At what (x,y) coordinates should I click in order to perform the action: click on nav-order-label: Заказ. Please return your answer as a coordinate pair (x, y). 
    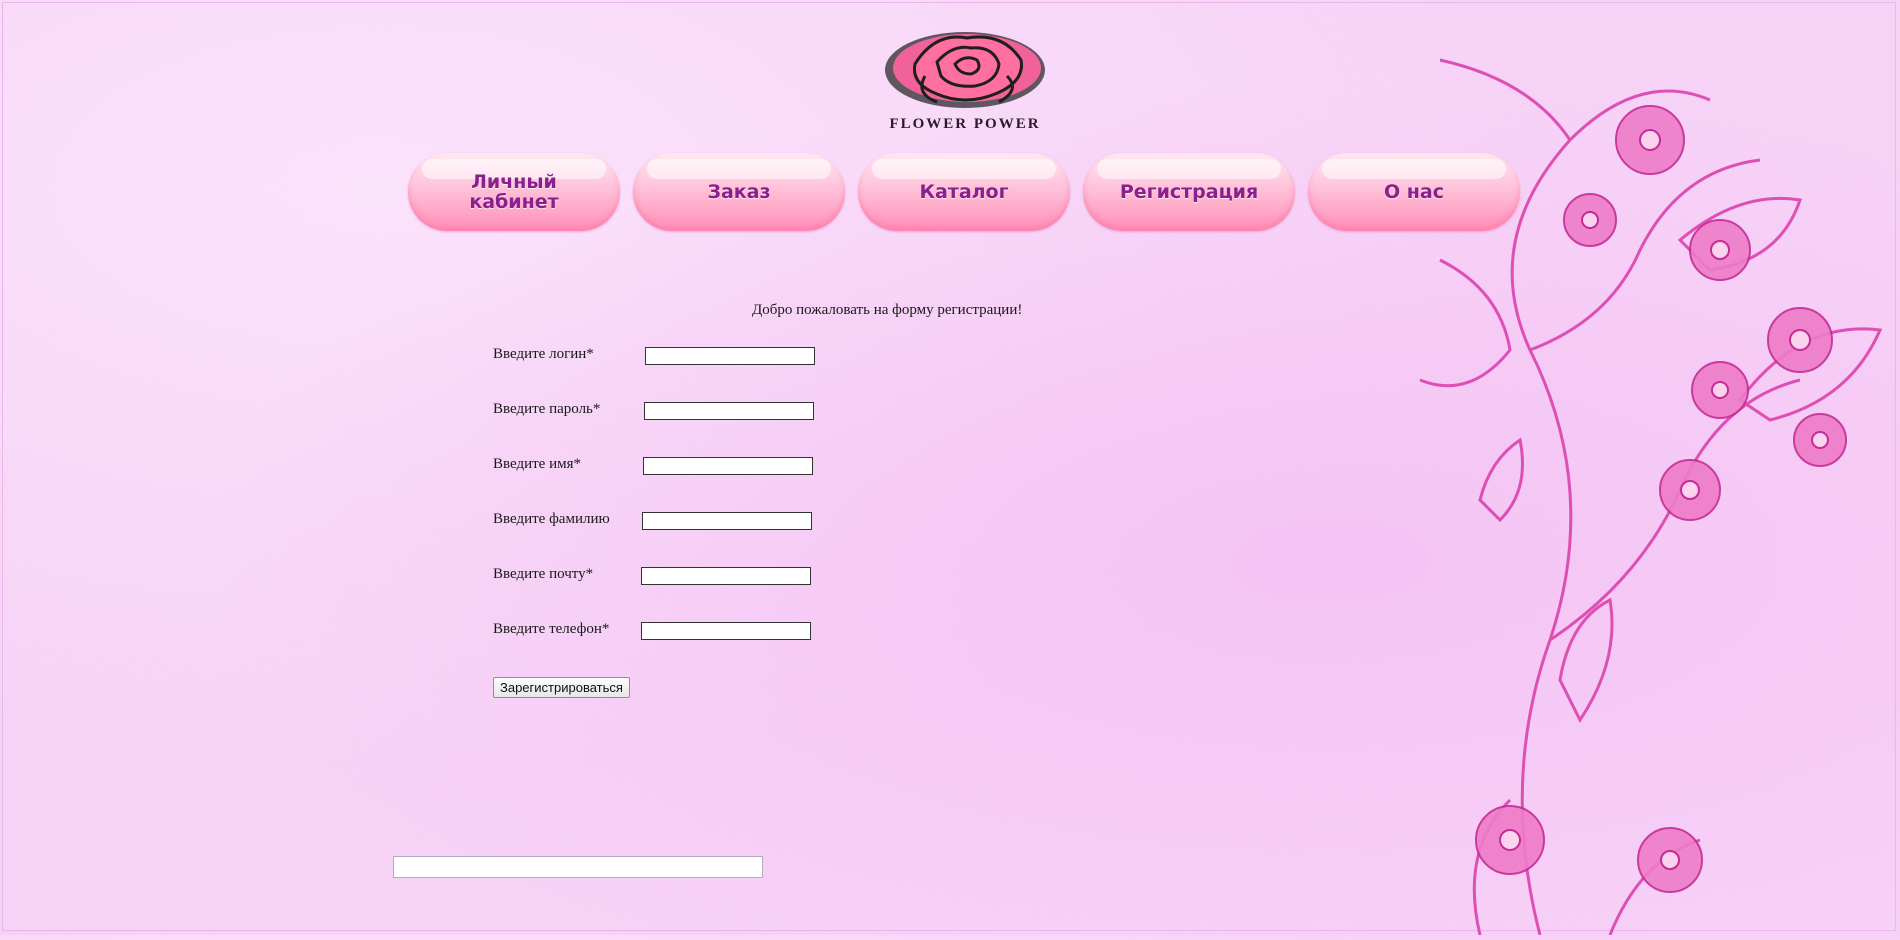
    Looking at the image, I should click on (739, 192).